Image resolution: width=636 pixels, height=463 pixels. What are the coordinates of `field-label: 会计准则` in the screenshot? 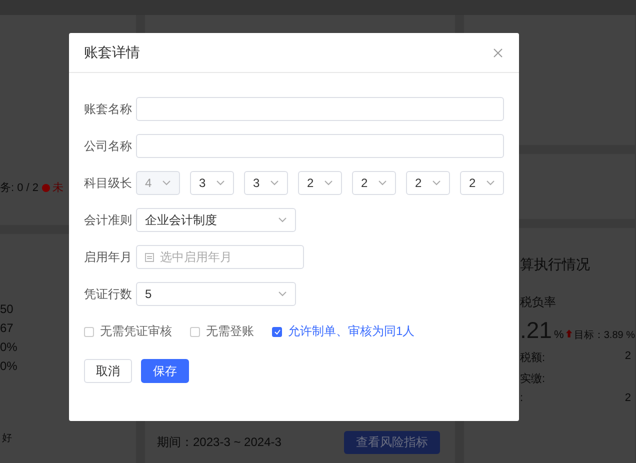 It's located at (108, 220).